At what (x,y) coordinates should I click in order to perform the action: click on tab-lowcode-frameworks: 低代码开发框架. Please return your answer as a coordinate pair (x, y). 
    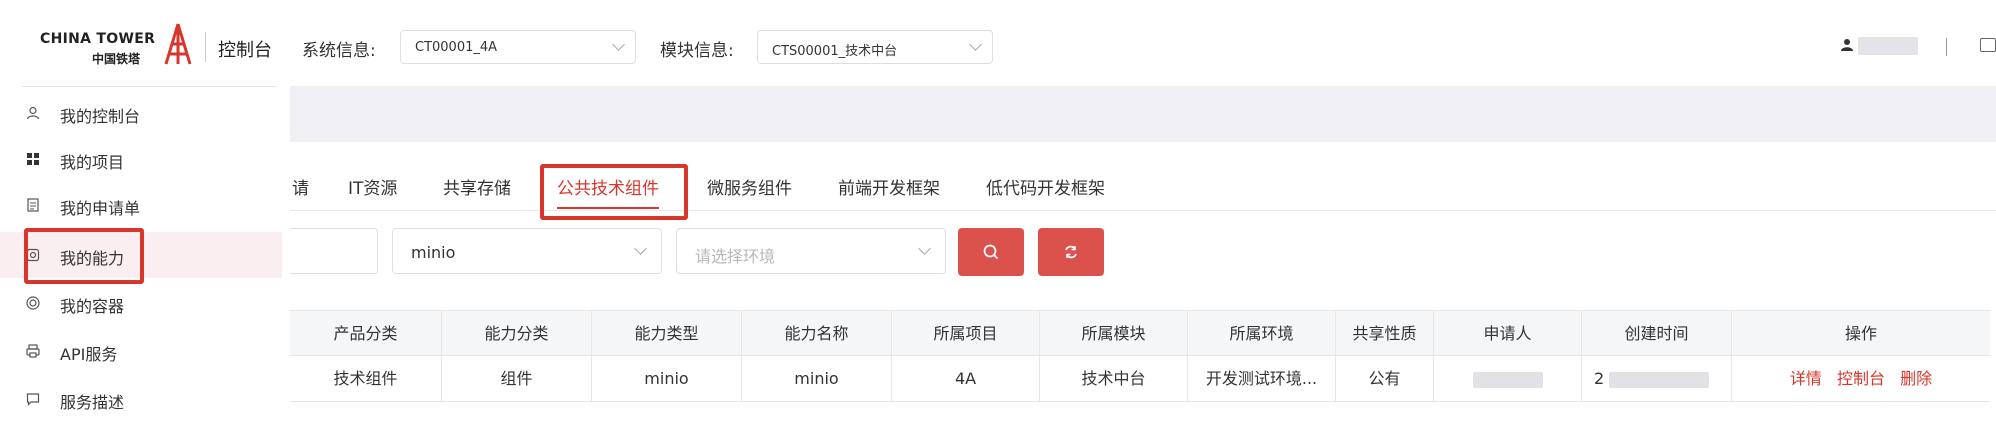
    Looking at the image, I should click on (1045, 186).